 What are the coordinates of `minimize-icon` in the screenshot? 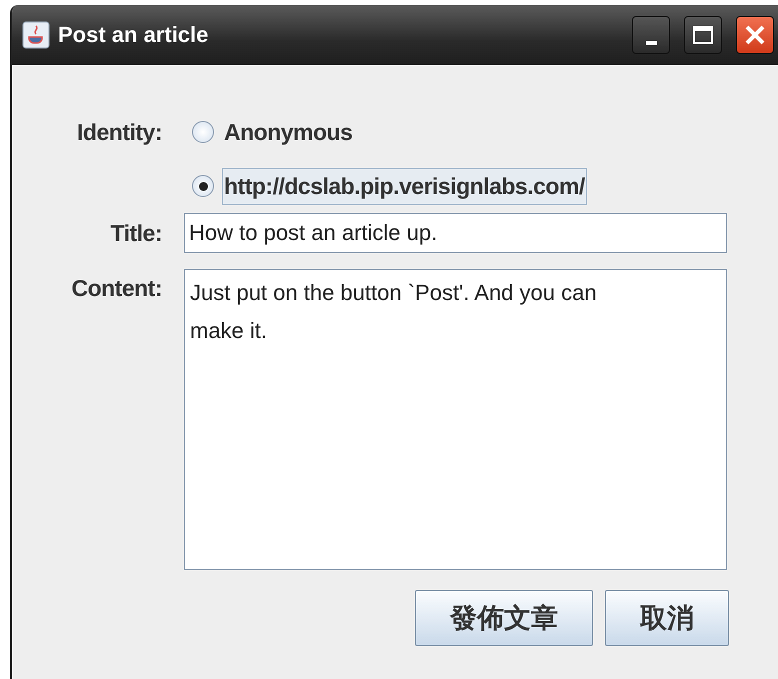 It's located at (651, 43).